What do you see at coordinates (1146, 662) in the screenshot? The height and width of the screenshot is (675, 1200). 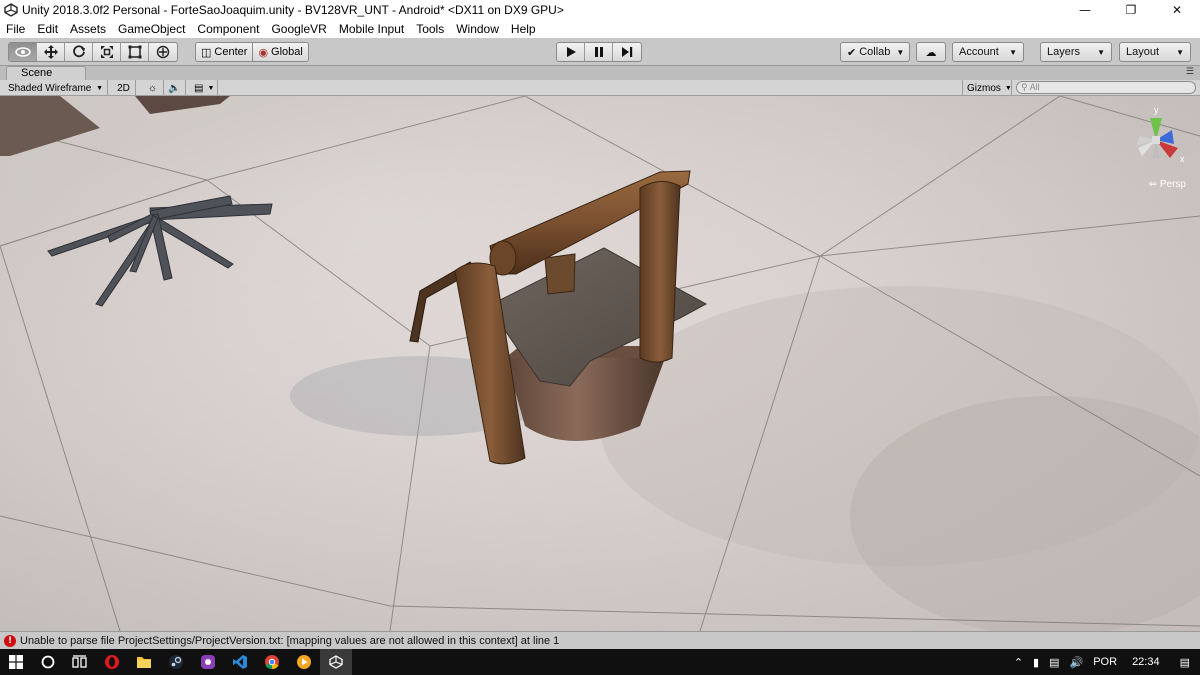 I see `clock: 22:34` at bounding box center [1146, 662].